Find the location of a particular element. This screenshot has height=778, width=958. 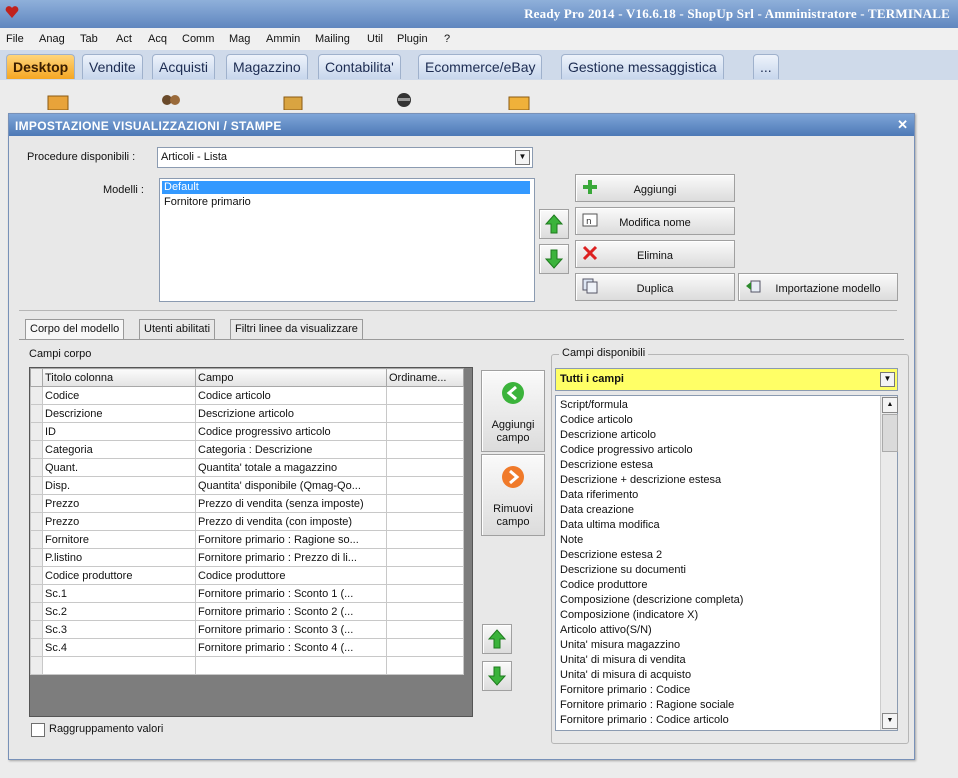

move-model-up-button is located at coordinates (554, 224).